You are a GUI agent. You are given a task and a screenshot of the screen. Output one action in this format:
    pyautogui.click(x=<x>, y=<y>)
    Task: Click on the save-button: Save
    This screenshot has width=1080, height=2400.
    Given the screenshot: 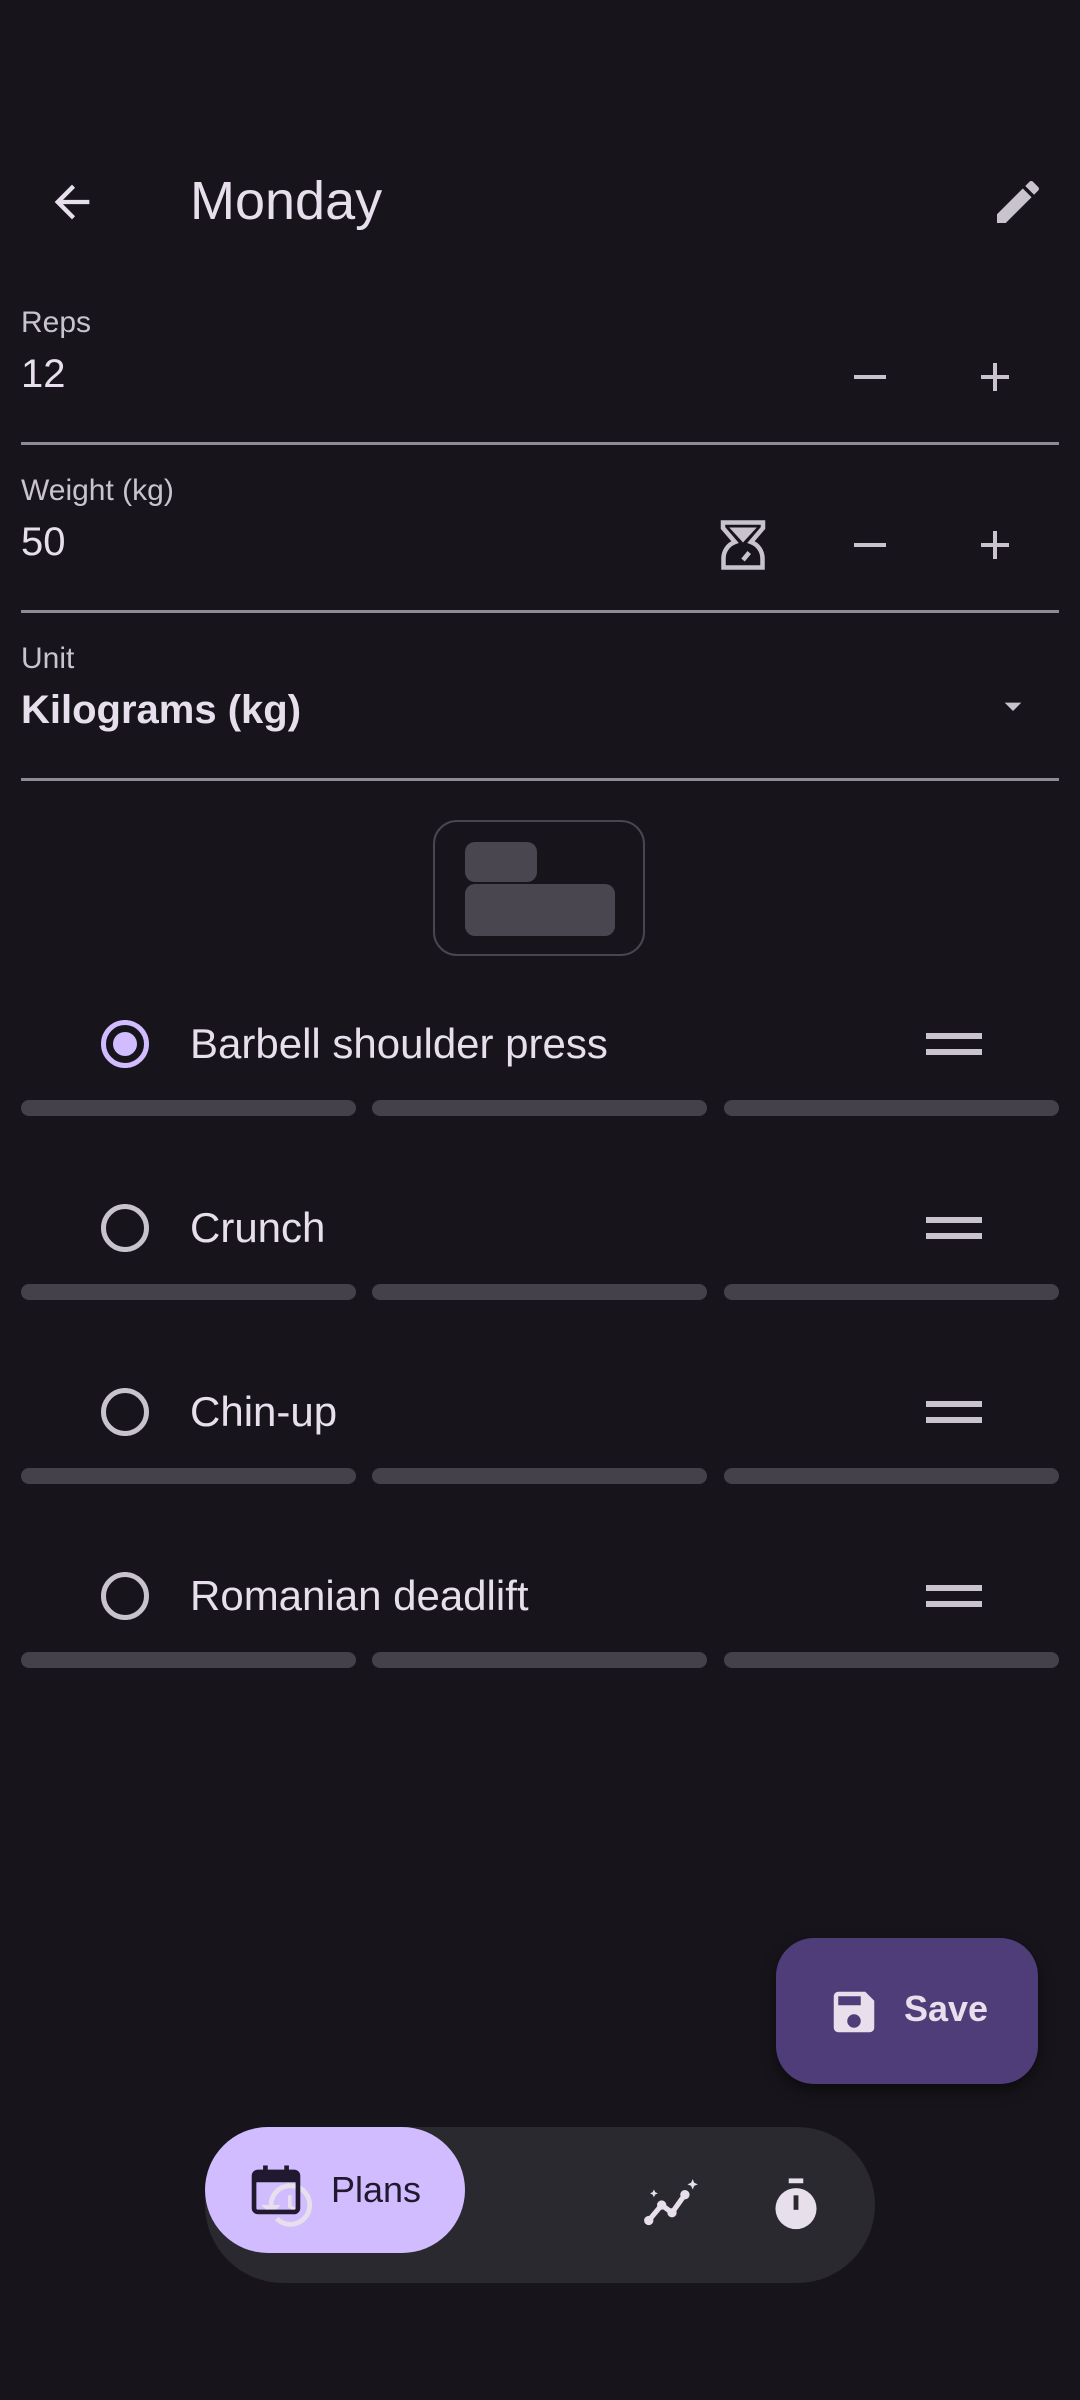 What is the action you would take?
    pyautogui.click(x=907, y=2011)
    